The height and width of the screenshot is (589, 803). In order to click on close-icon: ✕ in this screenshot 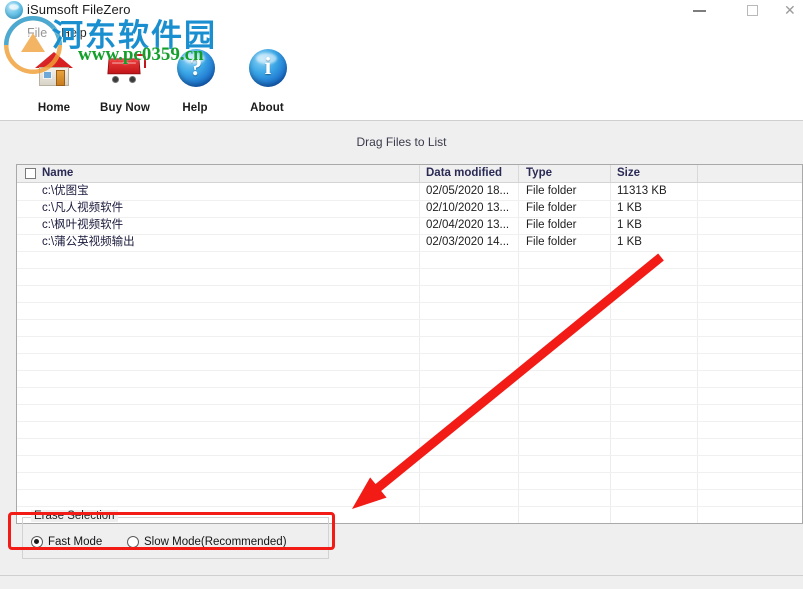, I will do `click(790, 11)`.